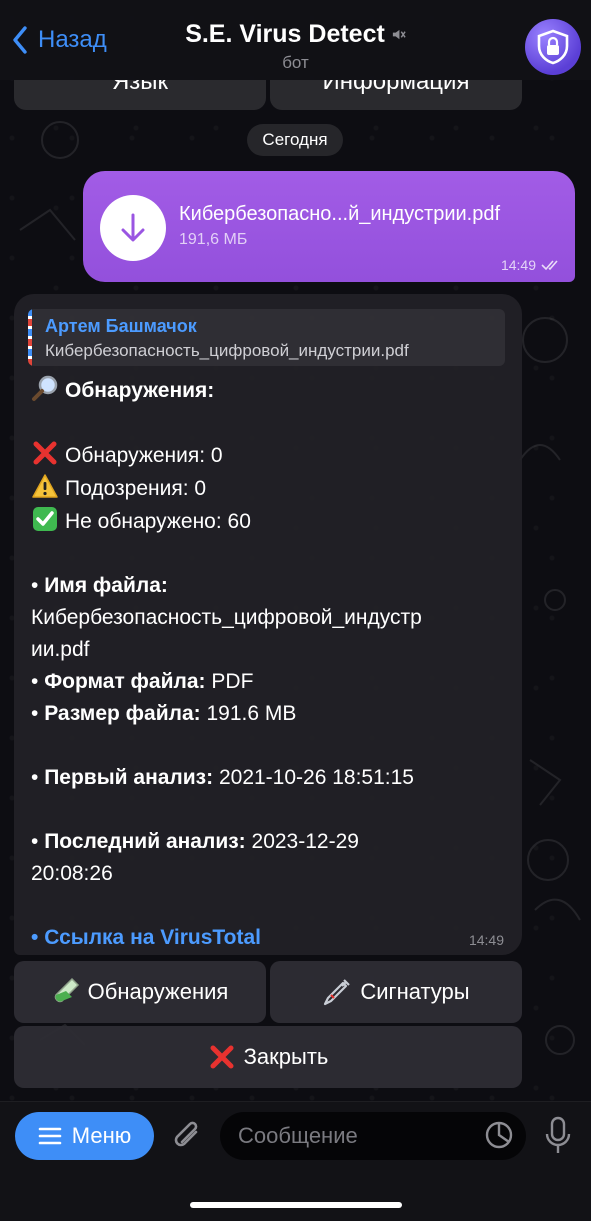 Image resolution: width=591 pixels, height=1221 pixels. What do you see at coordinates (373, 1136) in the screenshot?
I see `message-input` at bounding box center [373, 1136].